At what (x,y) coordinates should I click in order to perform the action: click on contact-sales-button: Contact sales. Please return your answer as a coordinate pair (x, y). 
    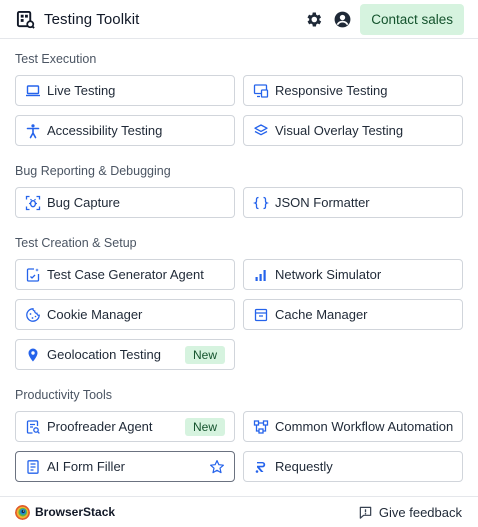
    Looking at the image, I should click on (412, 19).